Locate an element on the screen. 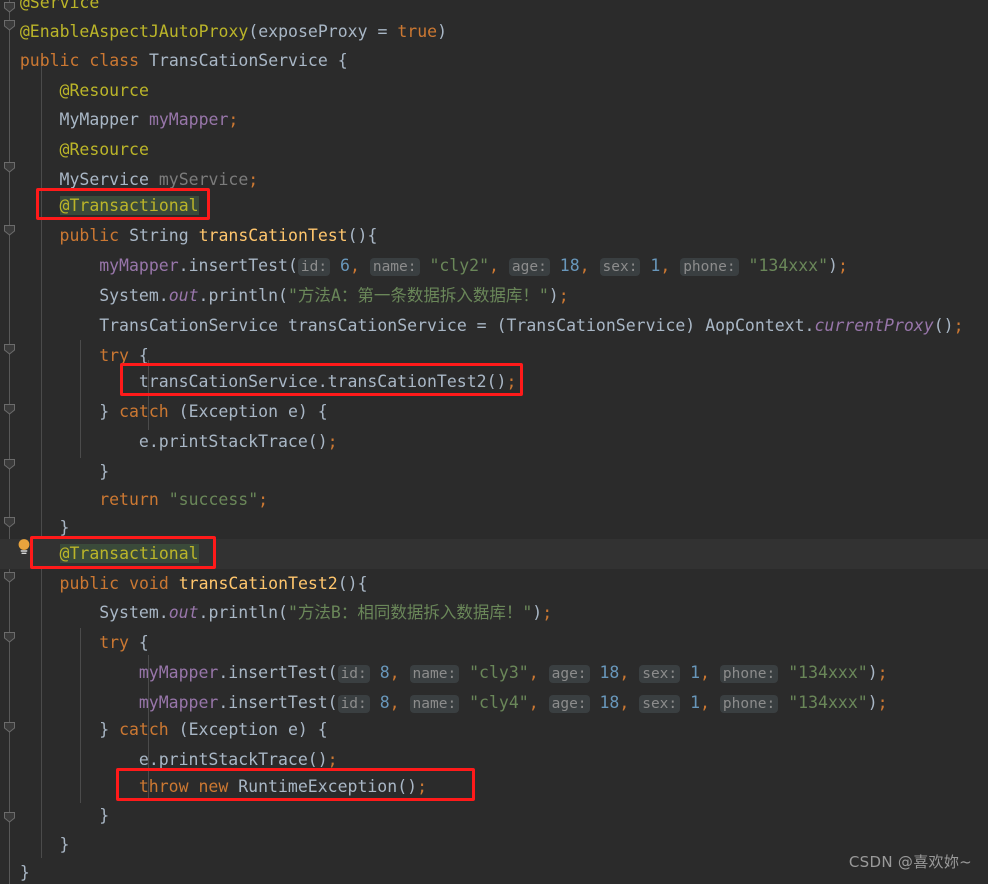 This screenshot has width=988, height=884. line-return-success: return "success"; is located at coordinates (494, 500).